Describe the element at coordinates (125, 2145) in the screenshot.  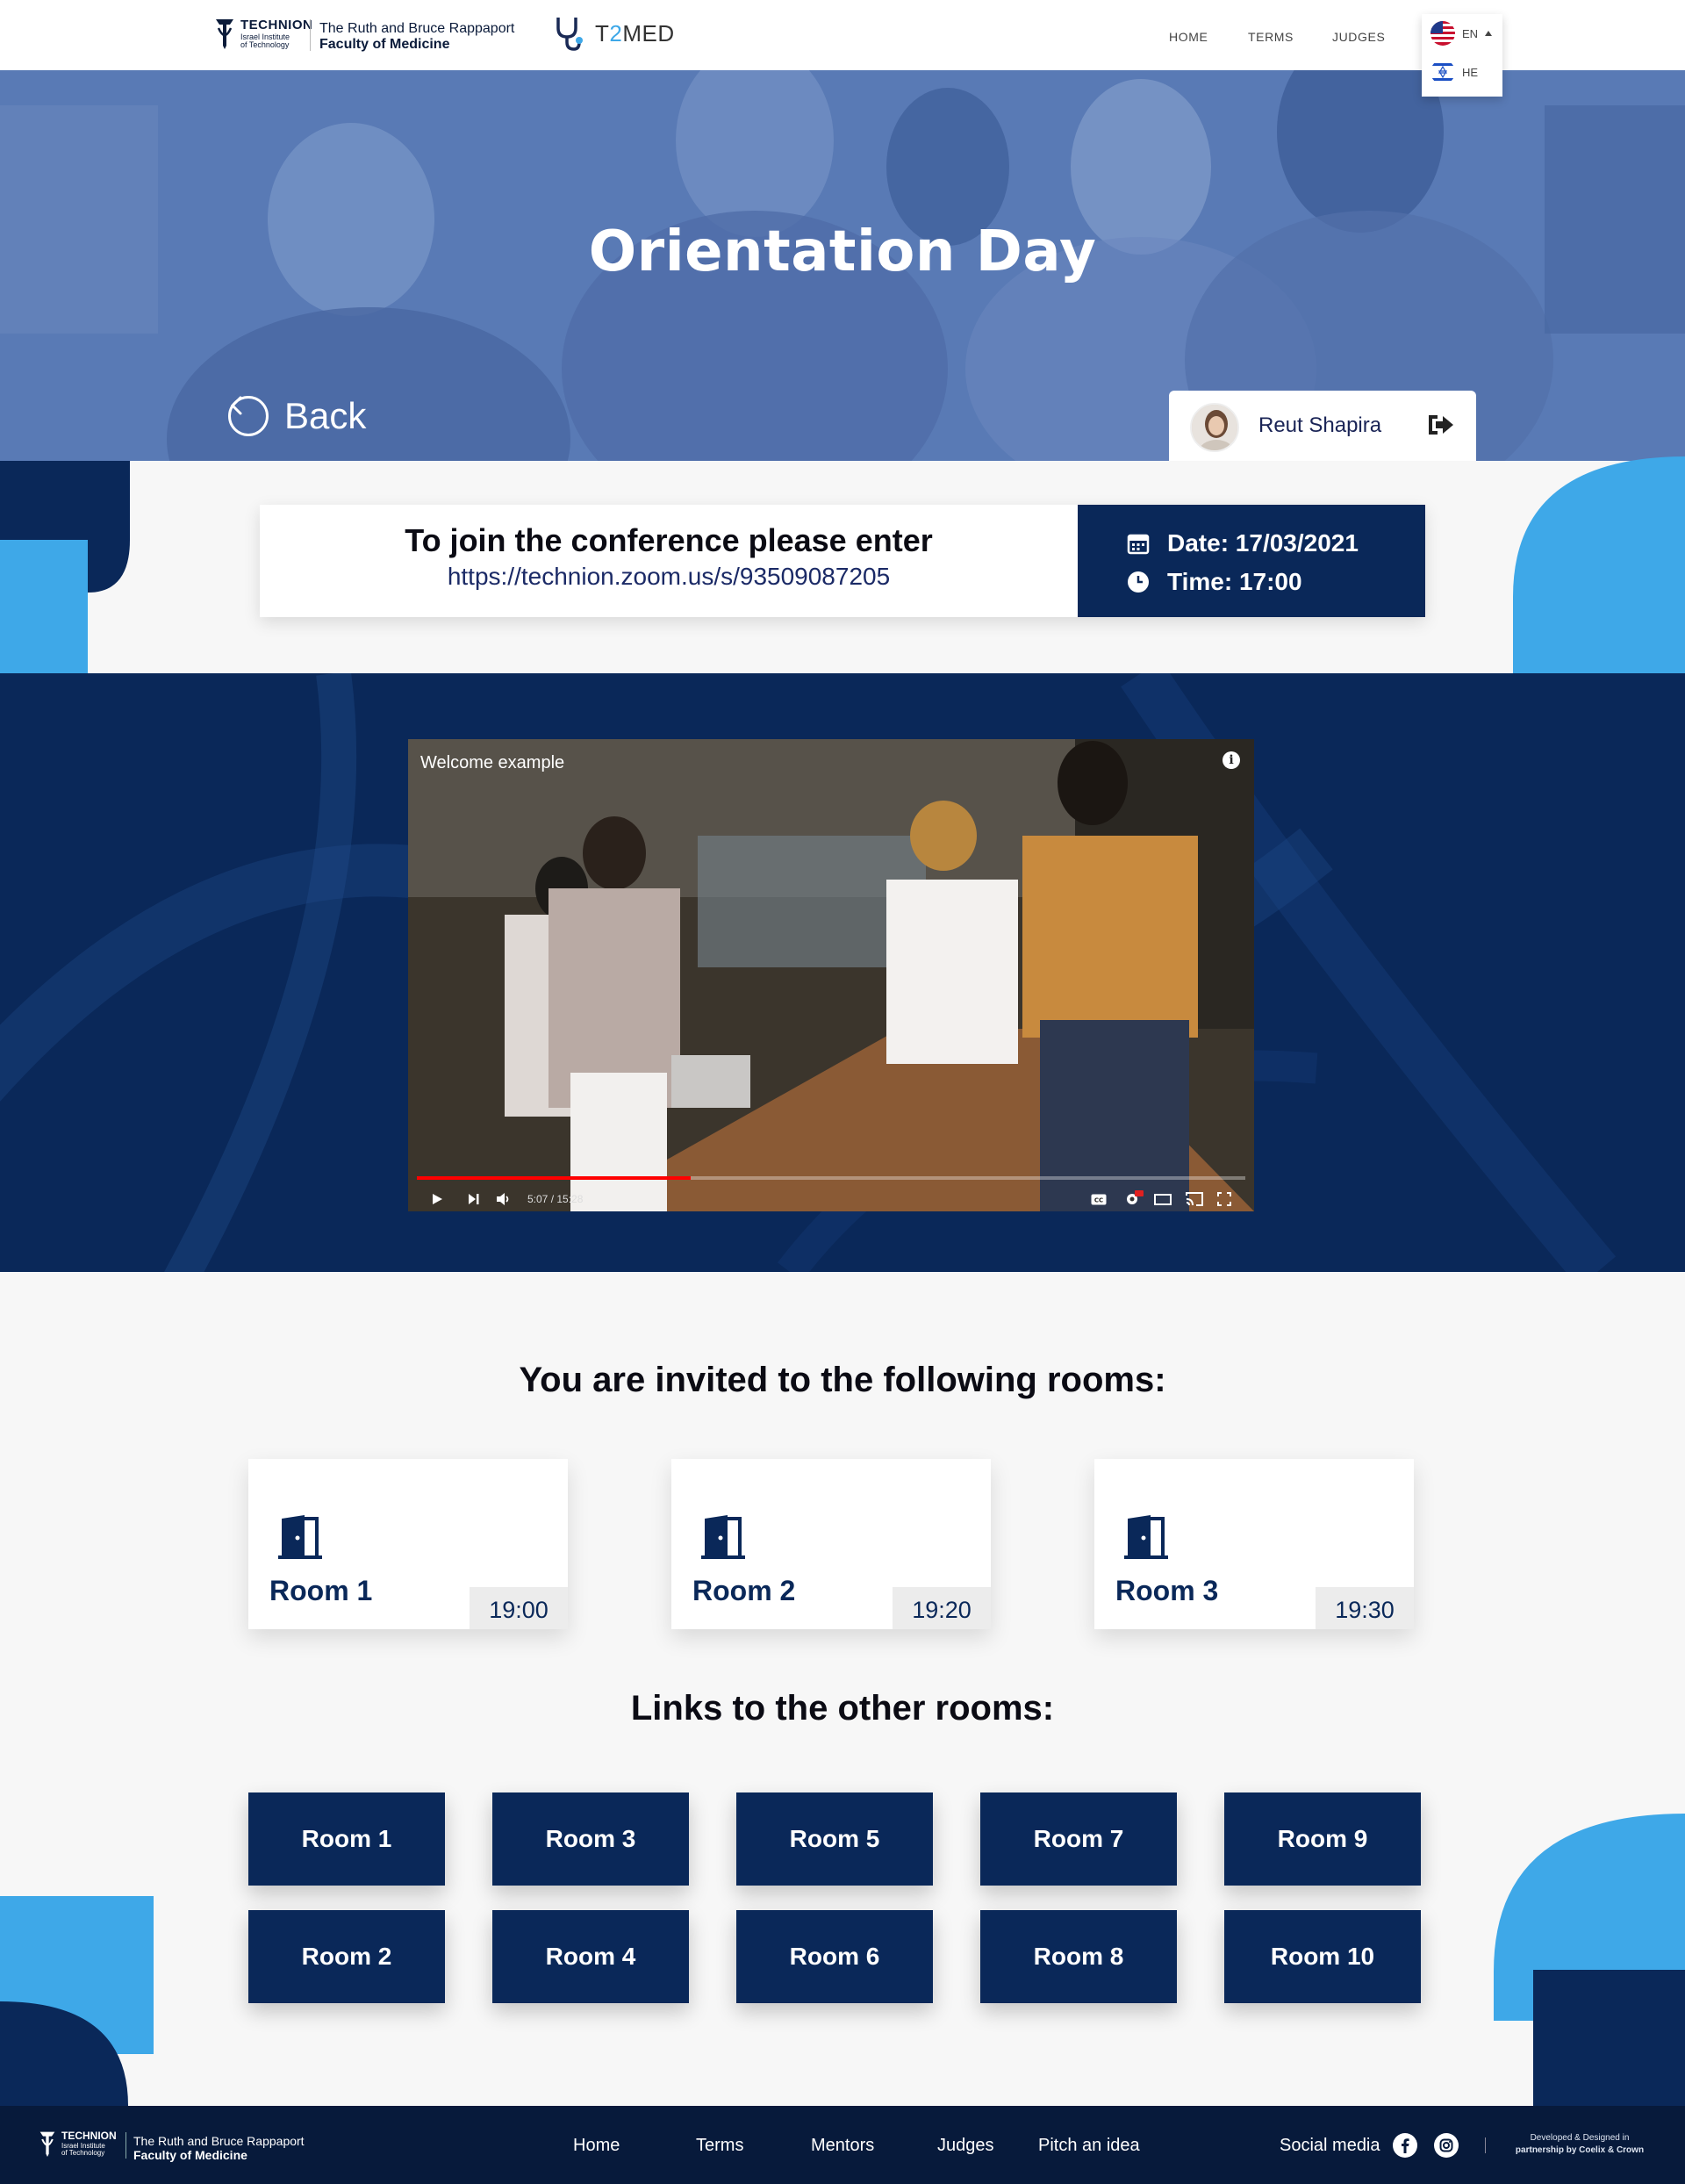
I see `footer-logo-divider` at that location.